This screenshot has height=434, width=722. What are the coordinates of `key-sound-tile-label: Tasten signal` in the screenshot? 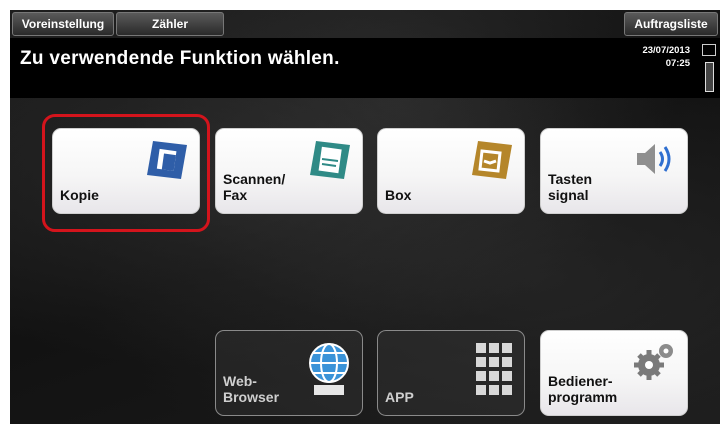 It's located at (570, 187).